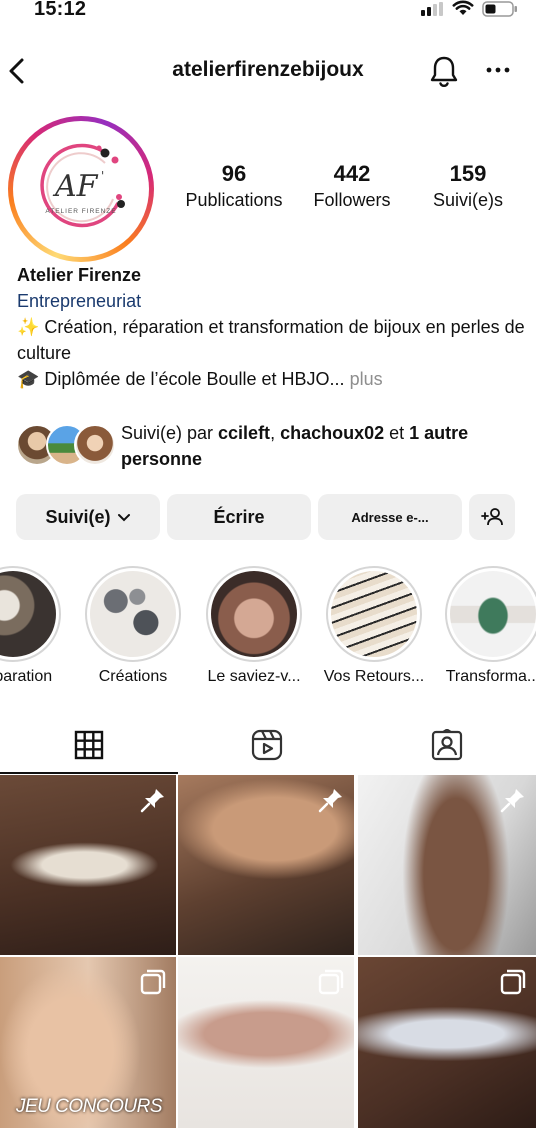 The width and height of the screenshot is (536, 1128). What do you see at coordinates (467, 200) in the screenshot?
I see `stat-label: Suivi(e)s` at bounding box center [467, 200].